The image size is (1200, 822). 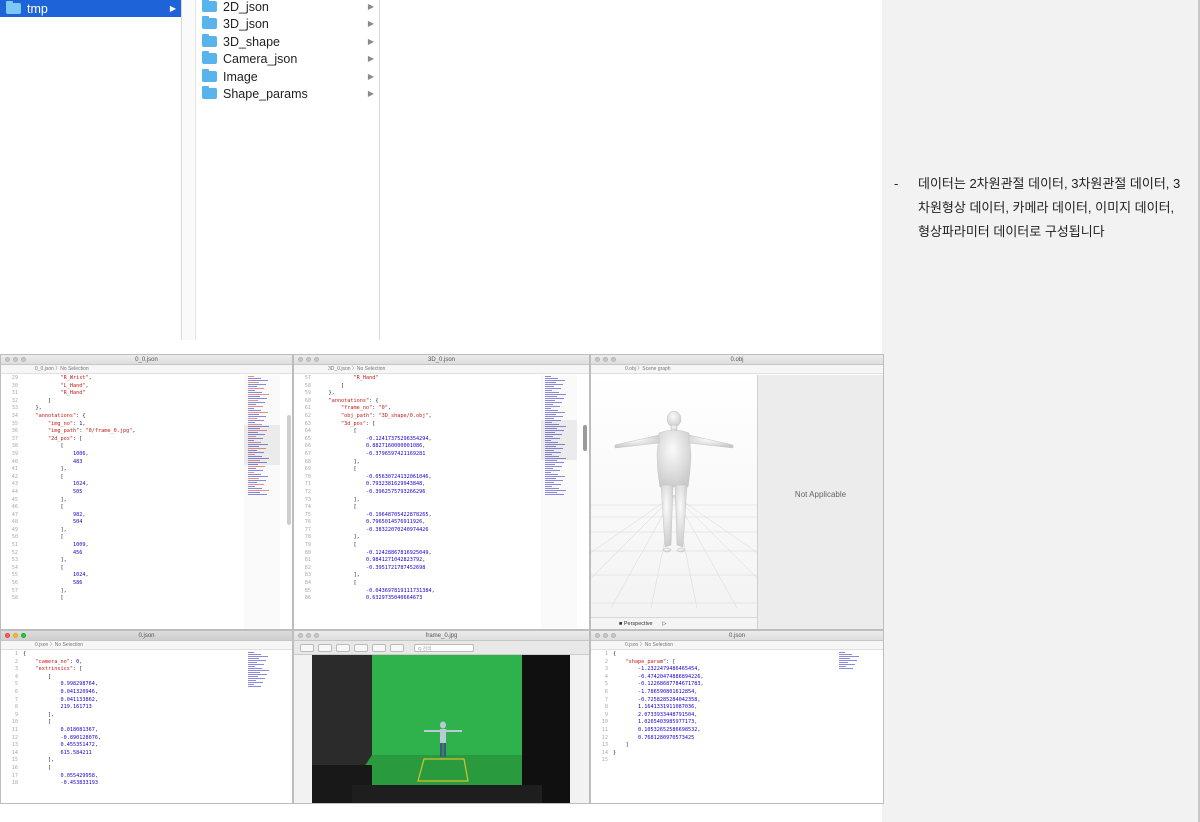 What do you see at coordinates (397, 647) in the screenshot?
I see `rotate-button` at bounding box center [397, 647].